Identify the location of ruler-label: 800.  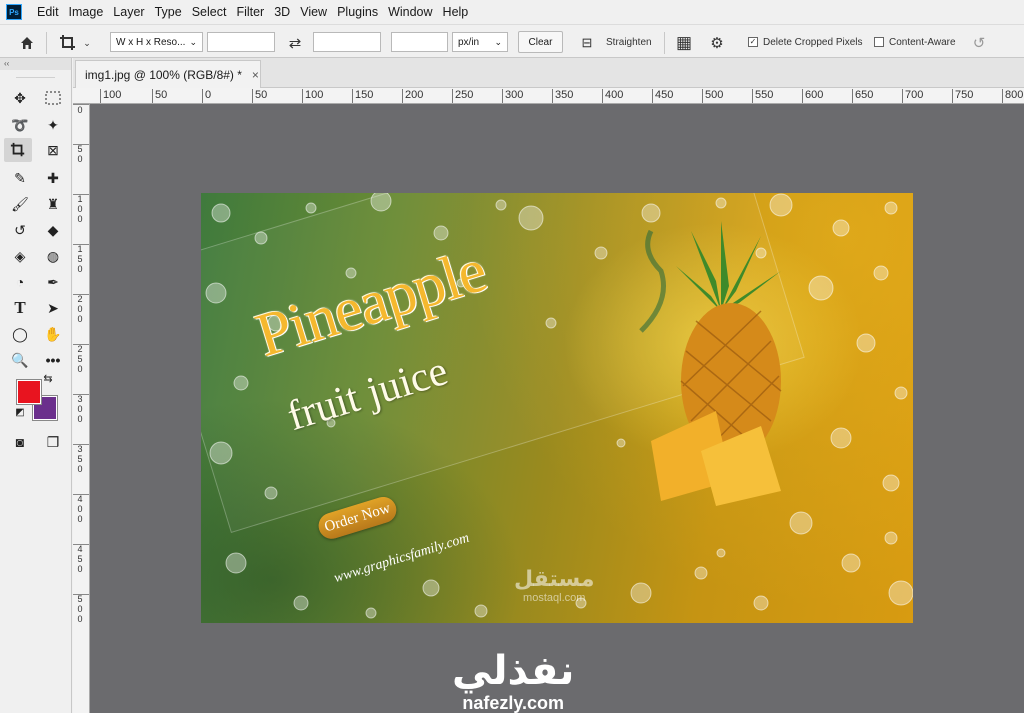
(1012, 96).